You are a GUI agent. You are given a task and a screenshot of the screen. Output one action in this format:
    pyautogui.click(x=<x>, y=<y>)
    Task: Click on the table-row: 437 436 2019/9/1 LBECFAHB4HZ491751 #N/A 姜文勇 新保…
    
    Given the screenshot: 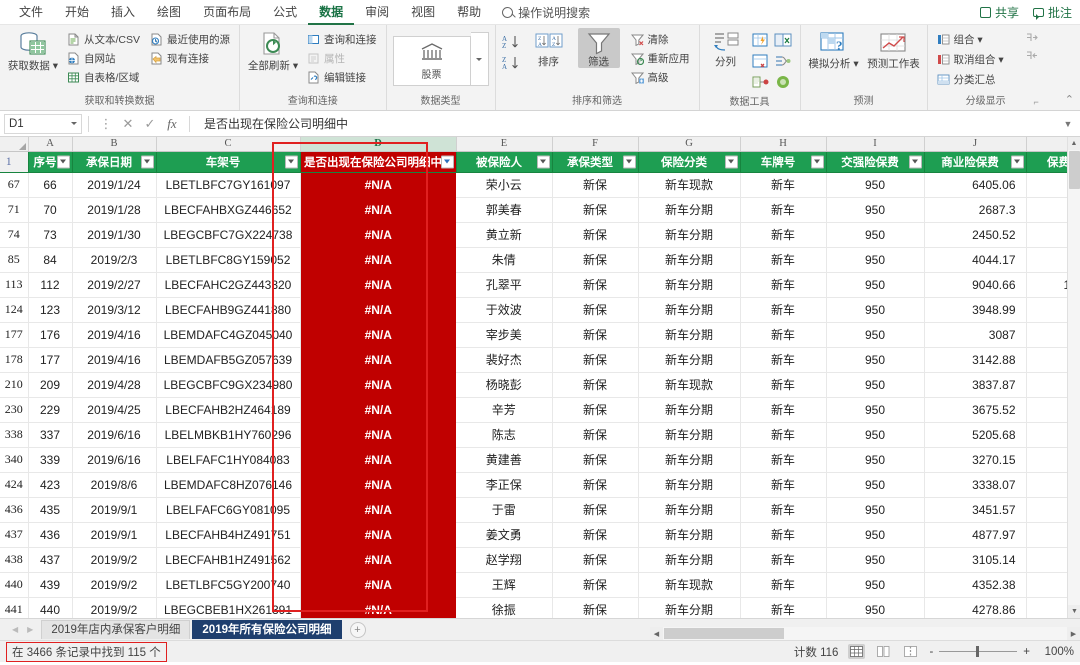 What is the action you would take?
    pyautogui.click(x=540, y=535)
    